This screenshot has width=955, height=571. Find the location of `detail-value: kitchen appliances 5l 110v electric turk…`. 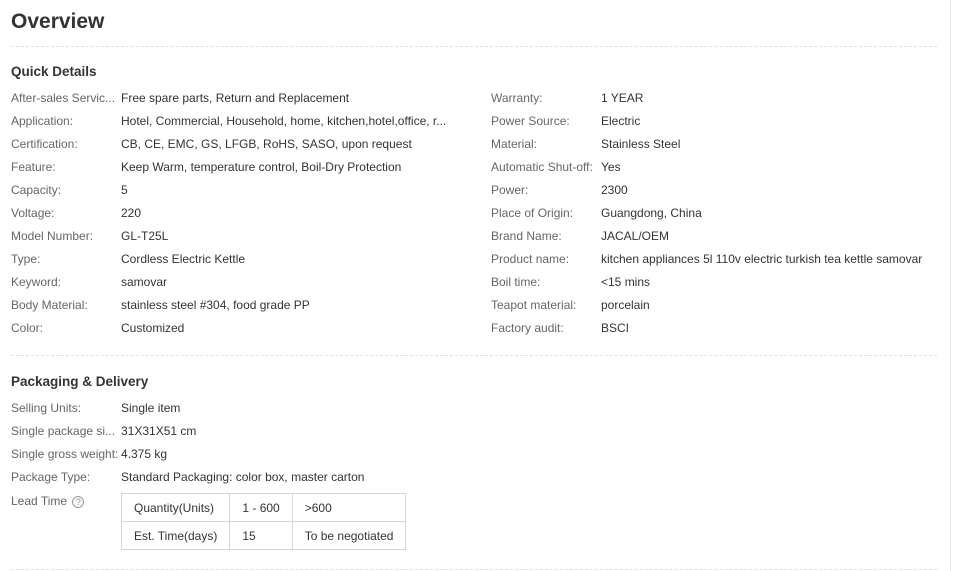

detail-value: kitchen appliances 5l 110v electric turk… is located at coordinates (762, 259).